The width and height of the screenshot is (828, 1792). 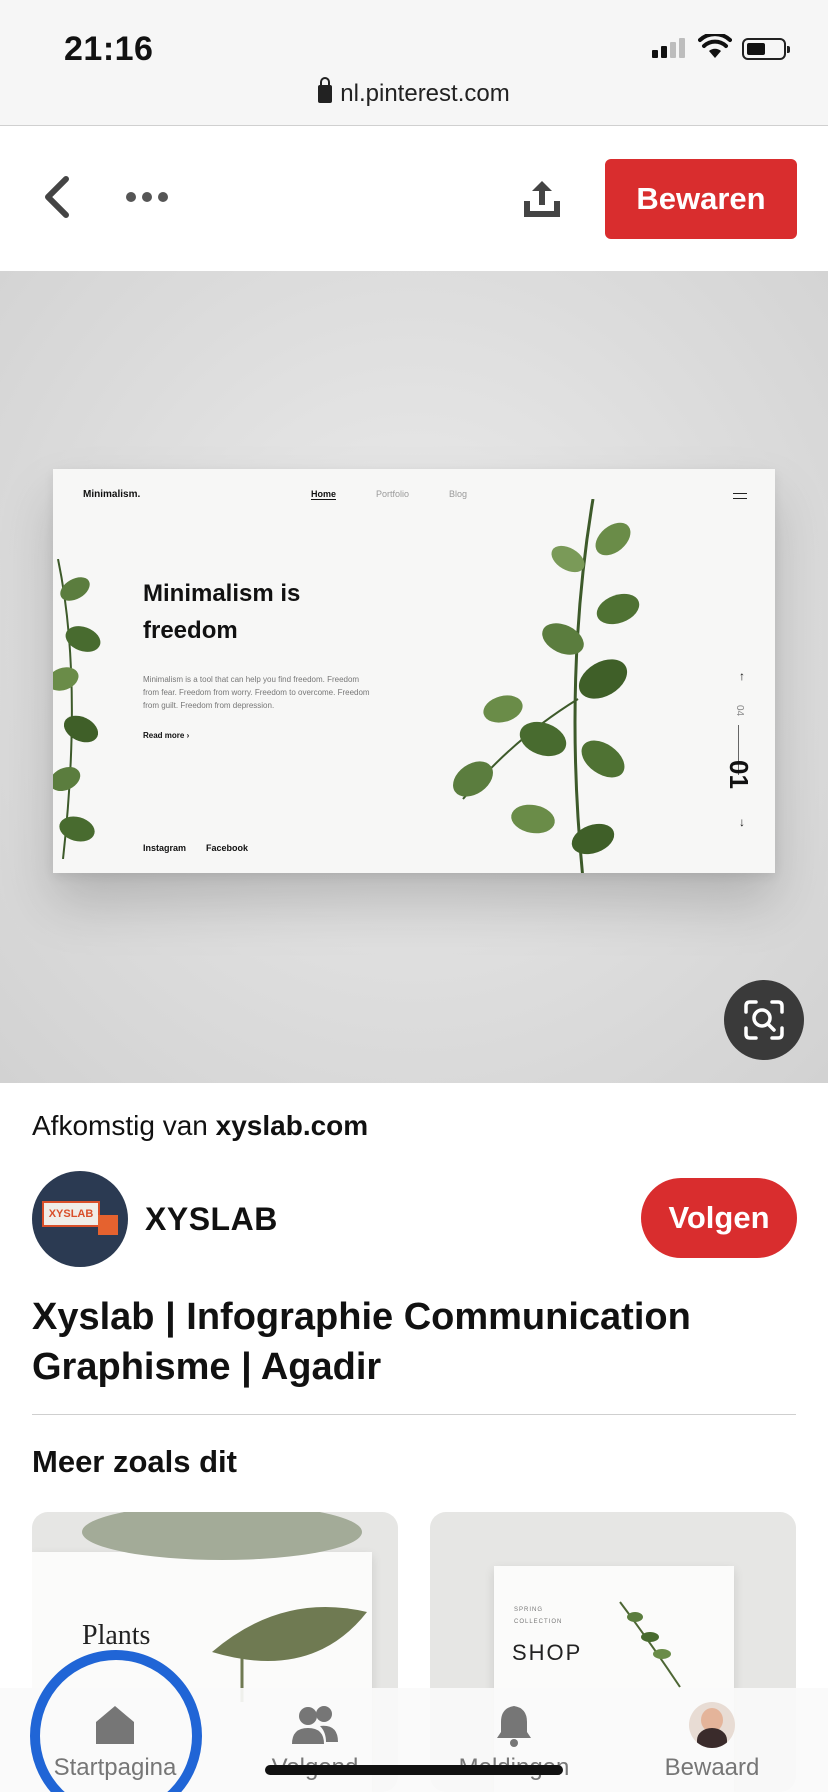 What do you see at coordinates (325, 90) in the screenshot?
I see `lock-icon` at bounding box center [325, 90].